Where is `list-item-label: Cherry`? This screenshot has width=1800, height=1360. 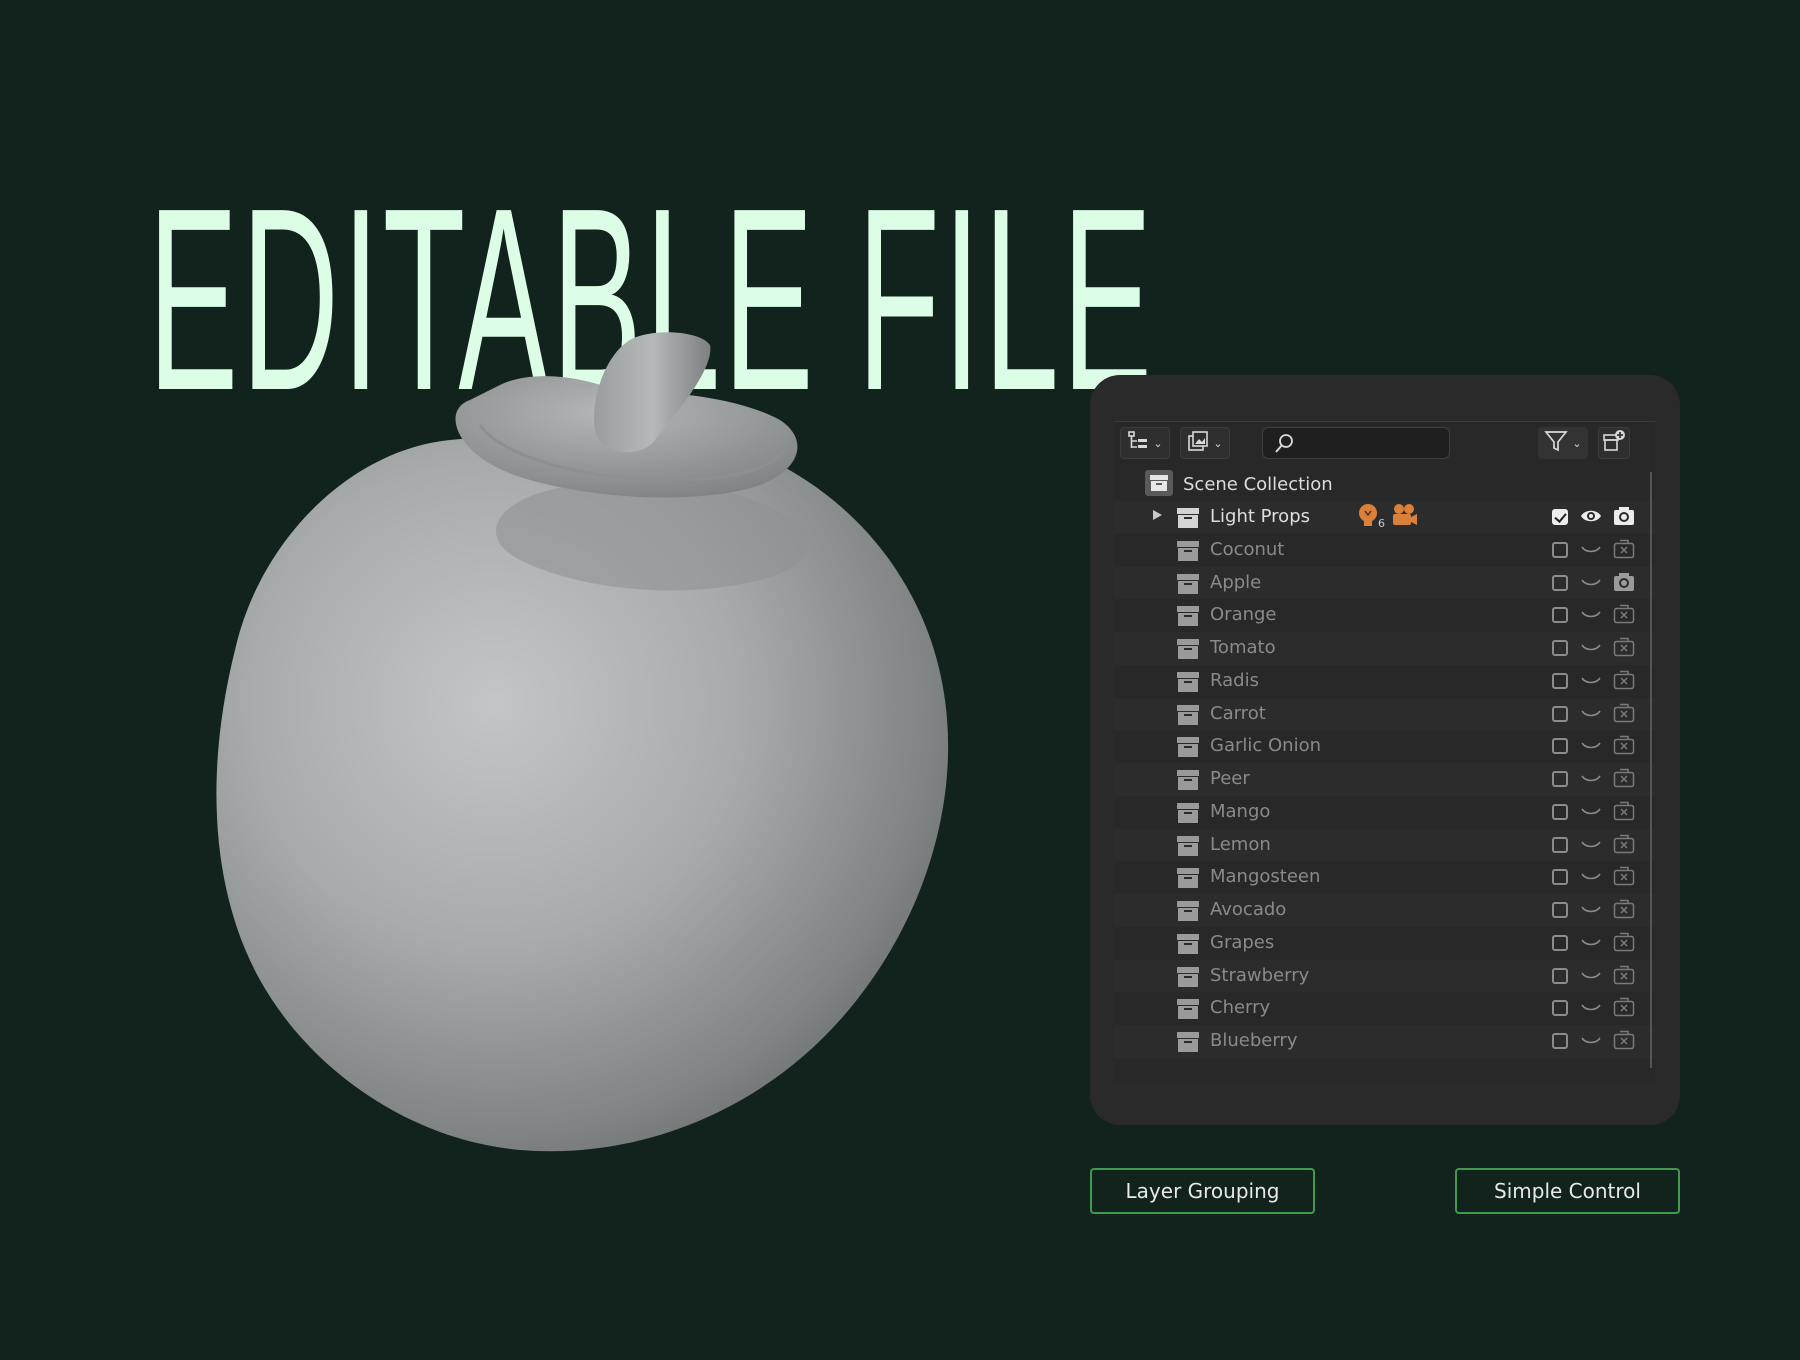 list-item-label: Cherry is located at coordinates (1240, 1008).